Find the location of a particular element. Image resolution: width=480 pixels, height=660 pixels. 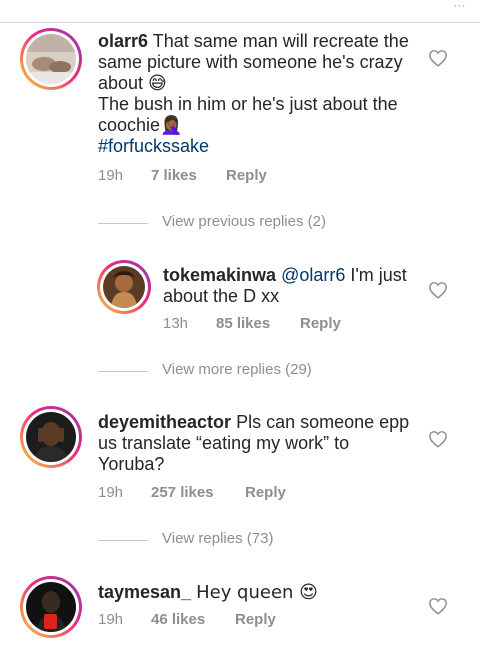

view-more-replies-label: View more replies (29) is located at coordinates (237, 369).